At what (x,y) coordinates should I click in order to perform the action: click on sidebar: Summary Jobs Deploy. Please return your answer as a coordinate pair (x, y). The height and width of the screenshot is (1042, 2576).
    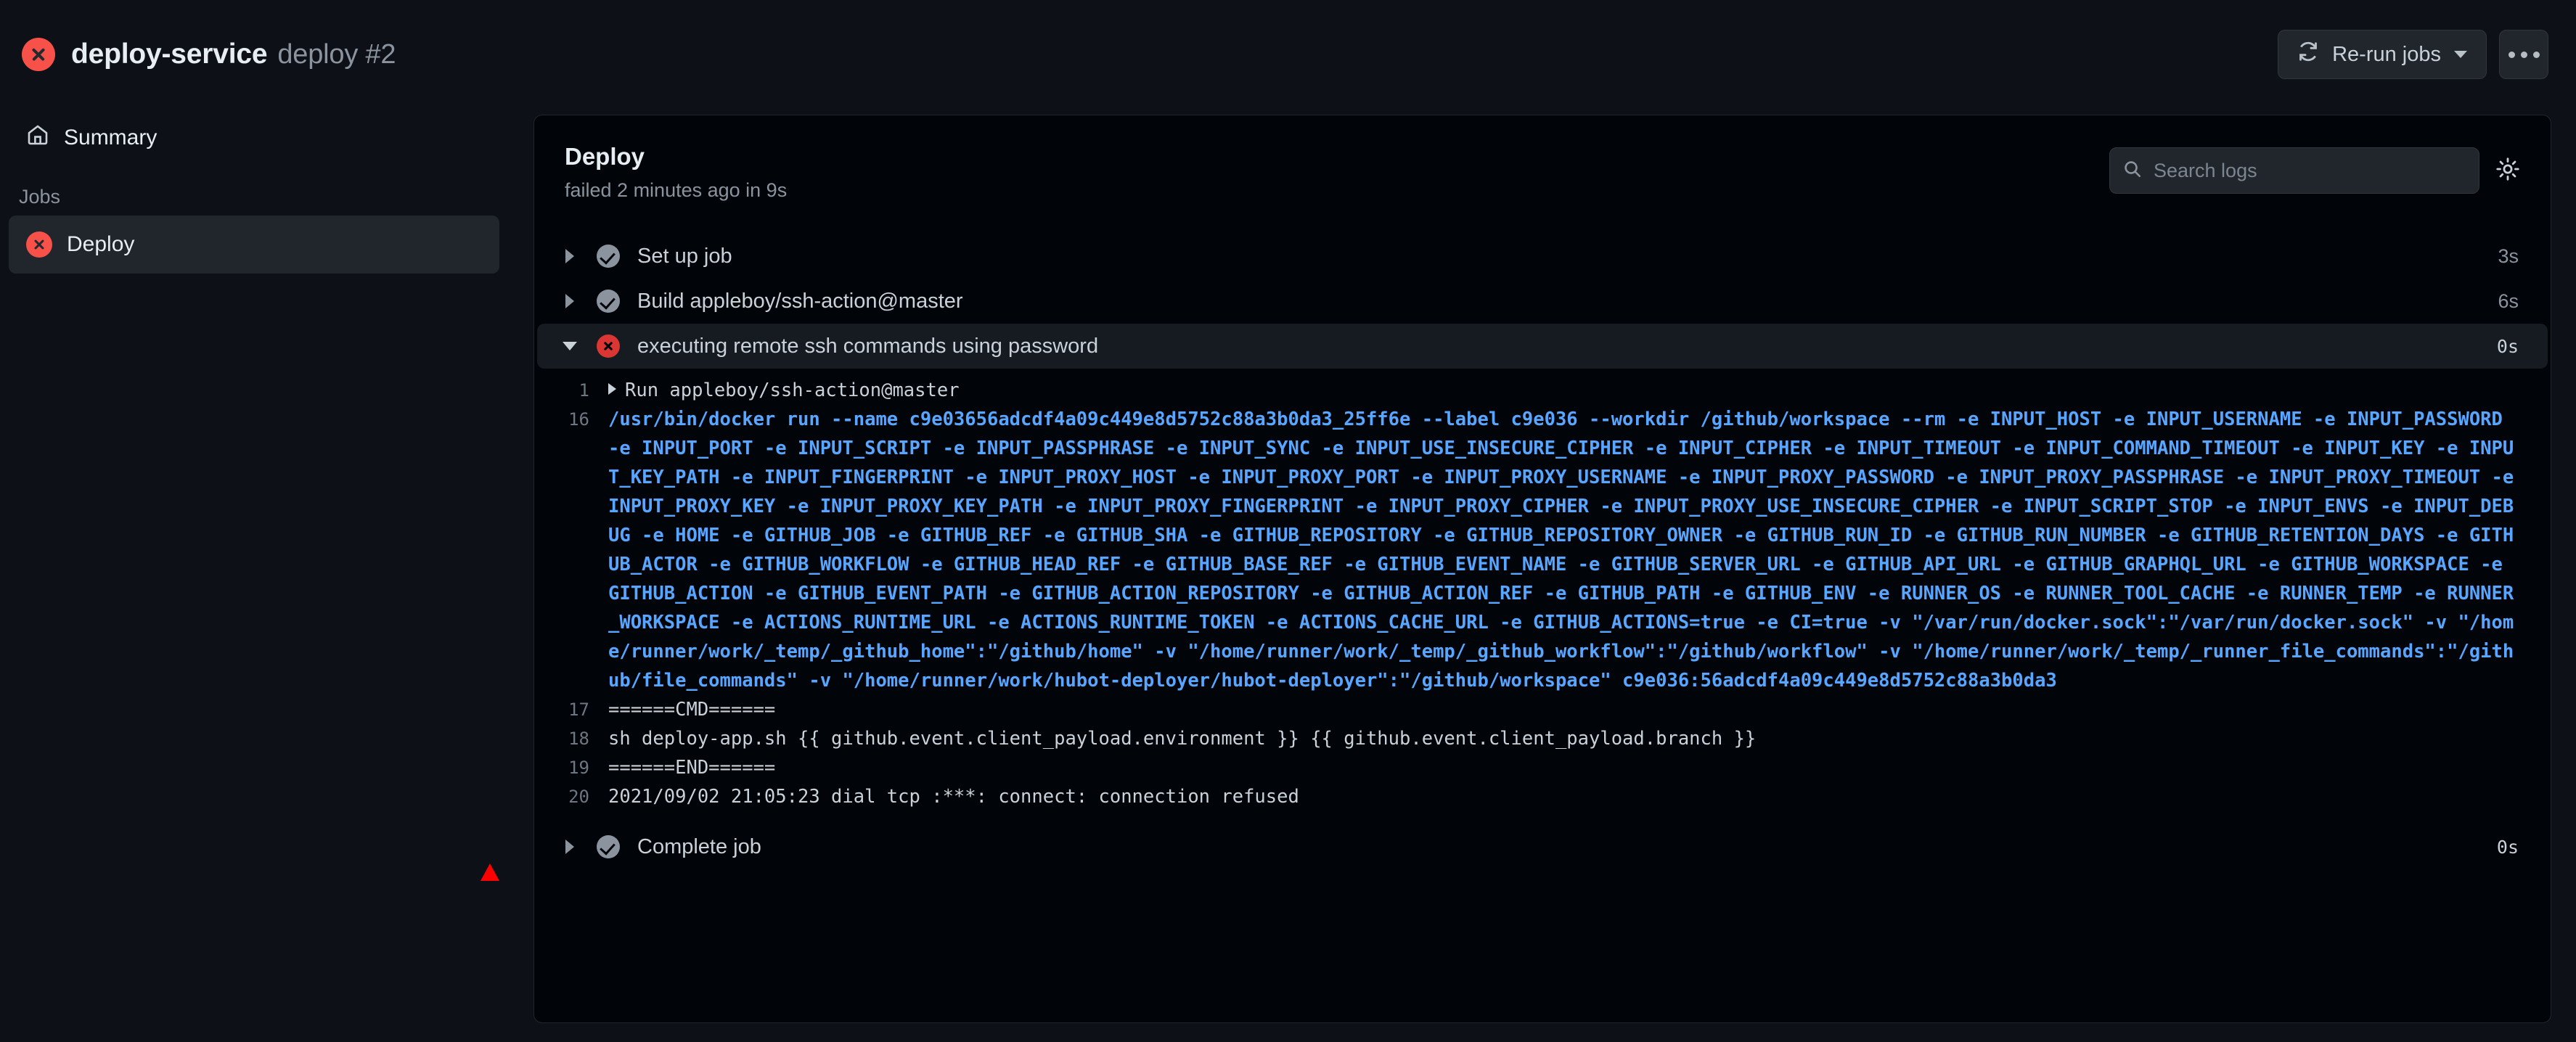
    Looking at the image, I should click on (254, 191).